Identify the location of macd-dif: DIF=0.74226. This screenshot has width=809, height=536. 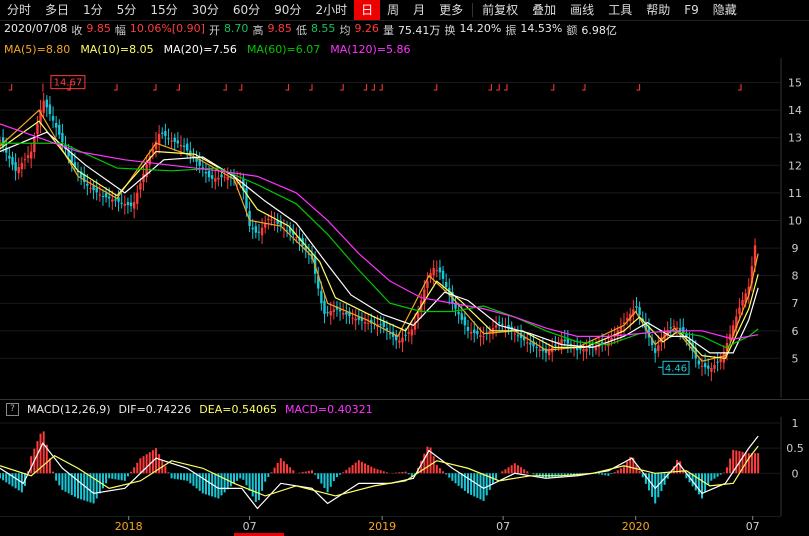
(155, 409).